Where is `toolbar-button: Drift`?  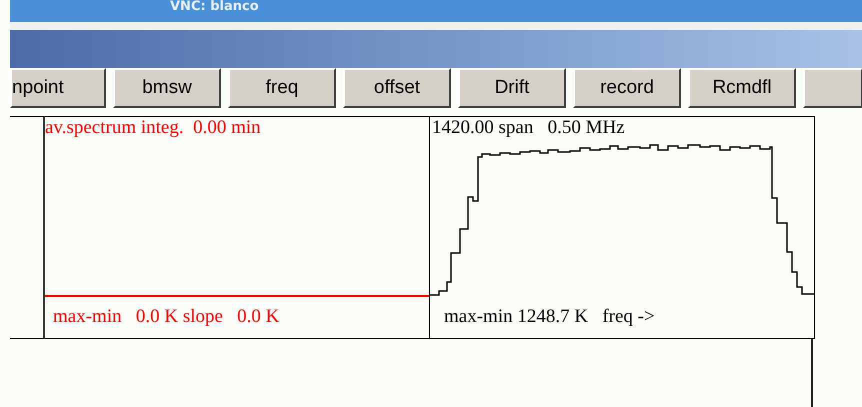
toolbar-button: Drift is located at coordinates (512, 88).